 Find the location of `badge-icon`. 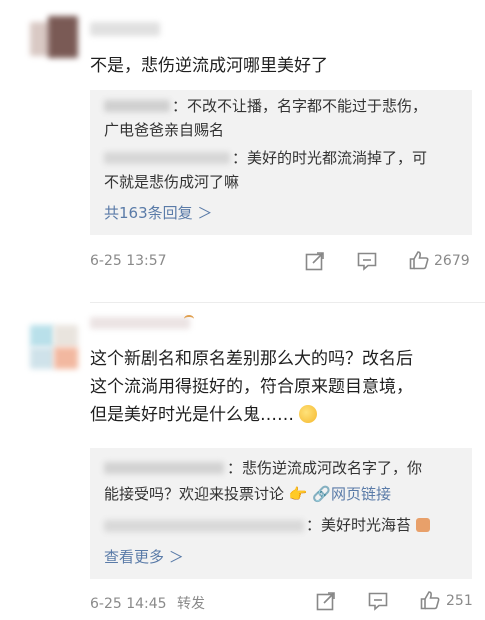

badge-icon is located at coordinates (189, 319).